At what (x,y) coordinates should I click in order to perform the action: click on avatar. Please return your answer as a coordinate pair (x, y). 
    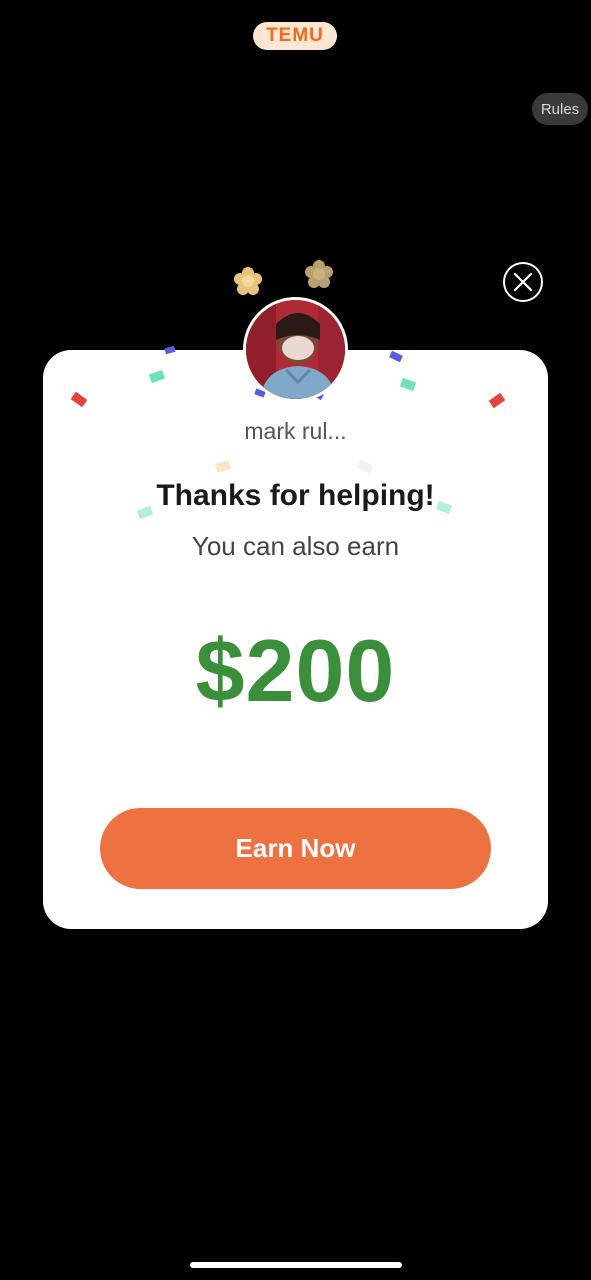
    Looking at the image, I should click on (295, 349).